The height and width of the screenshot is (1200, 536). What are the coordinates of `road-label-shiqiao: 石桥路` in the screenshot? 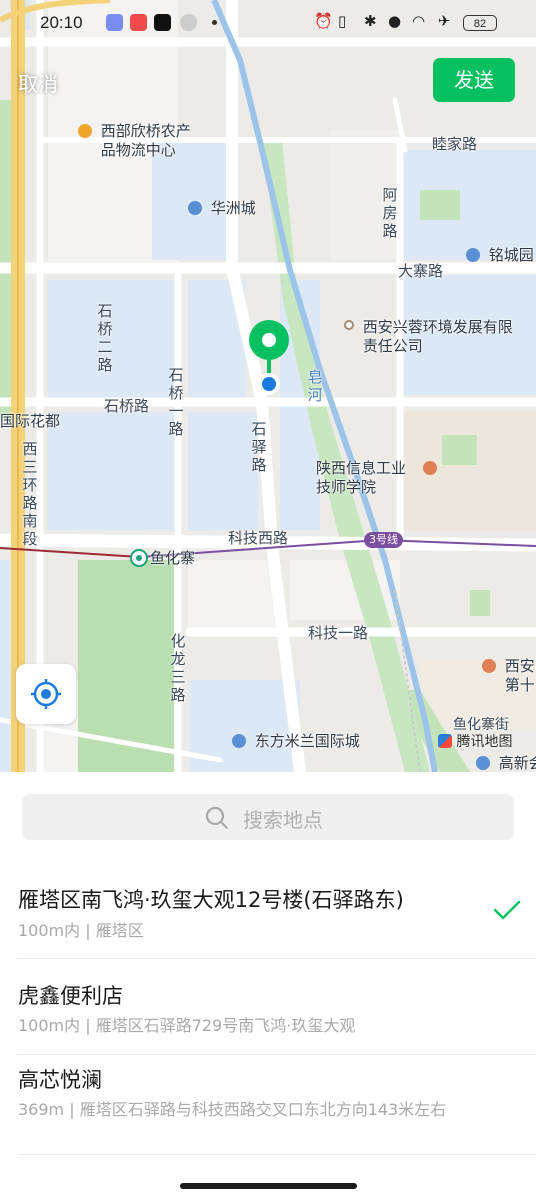 It's located at (127, 406).